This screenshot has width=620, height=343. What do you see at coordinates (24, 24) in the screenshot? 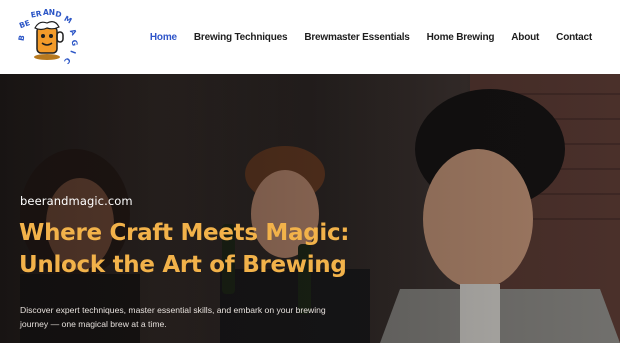
I see `svg-text: BE` at bounding box center [24, 24].